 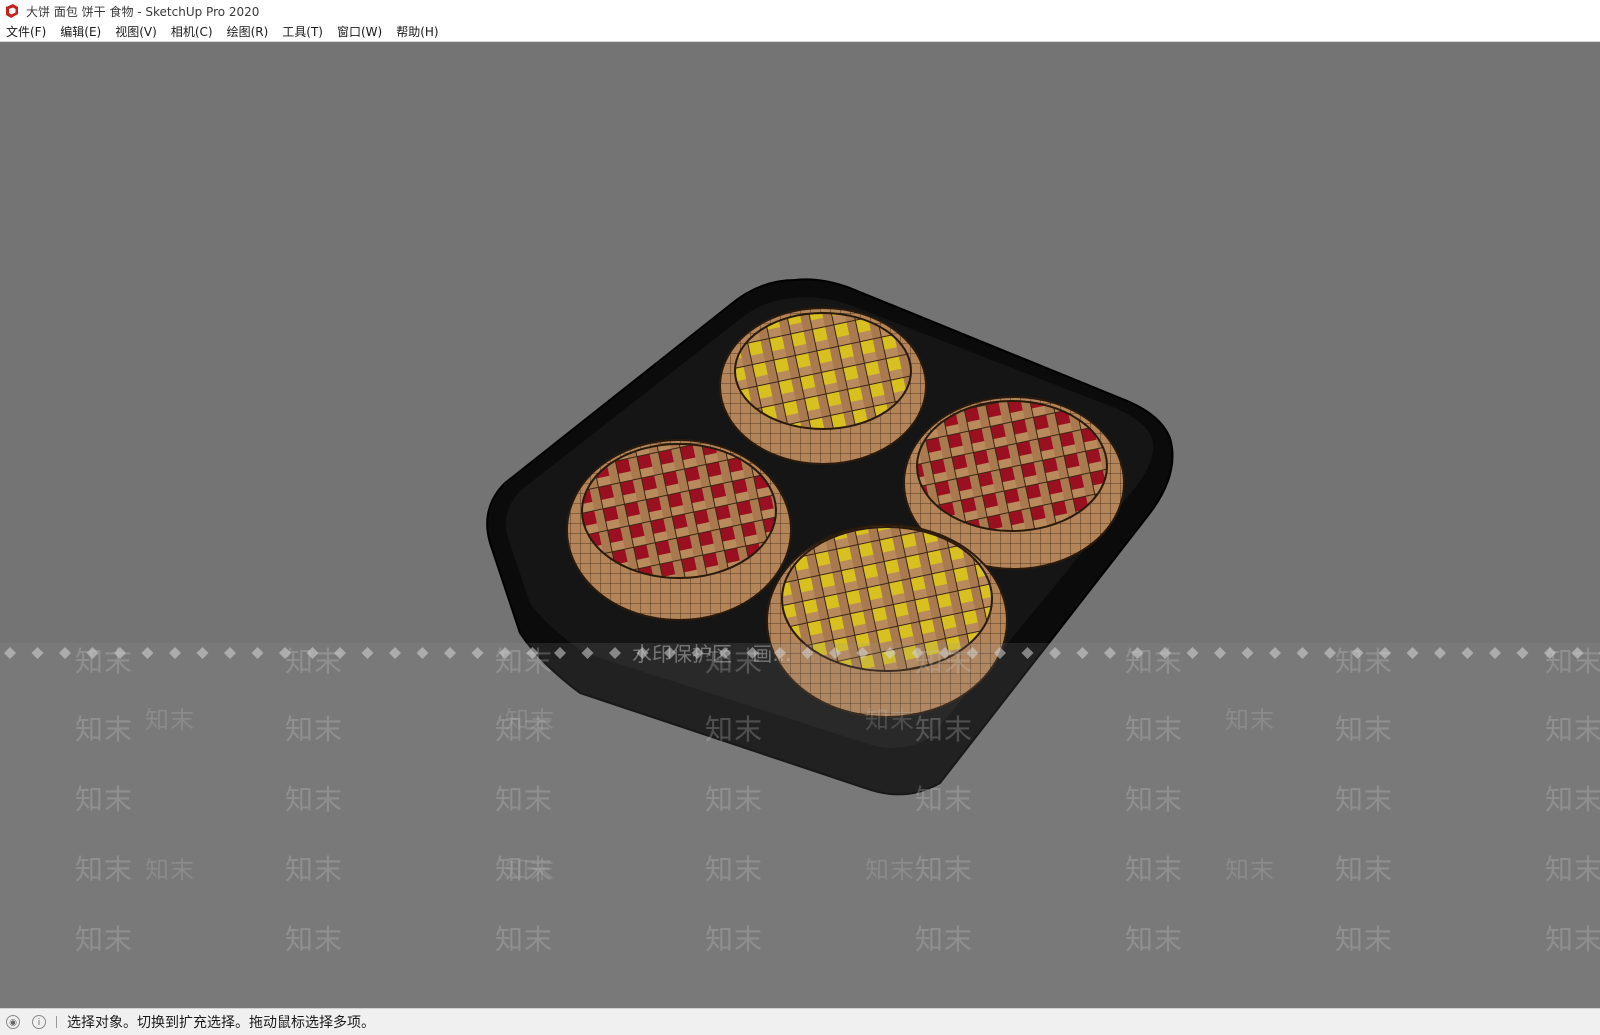 What do you see at coordinates (26, 32) in the screenshot?
I see `menu-file: 文件(F)` at bounding box center [26, 32].